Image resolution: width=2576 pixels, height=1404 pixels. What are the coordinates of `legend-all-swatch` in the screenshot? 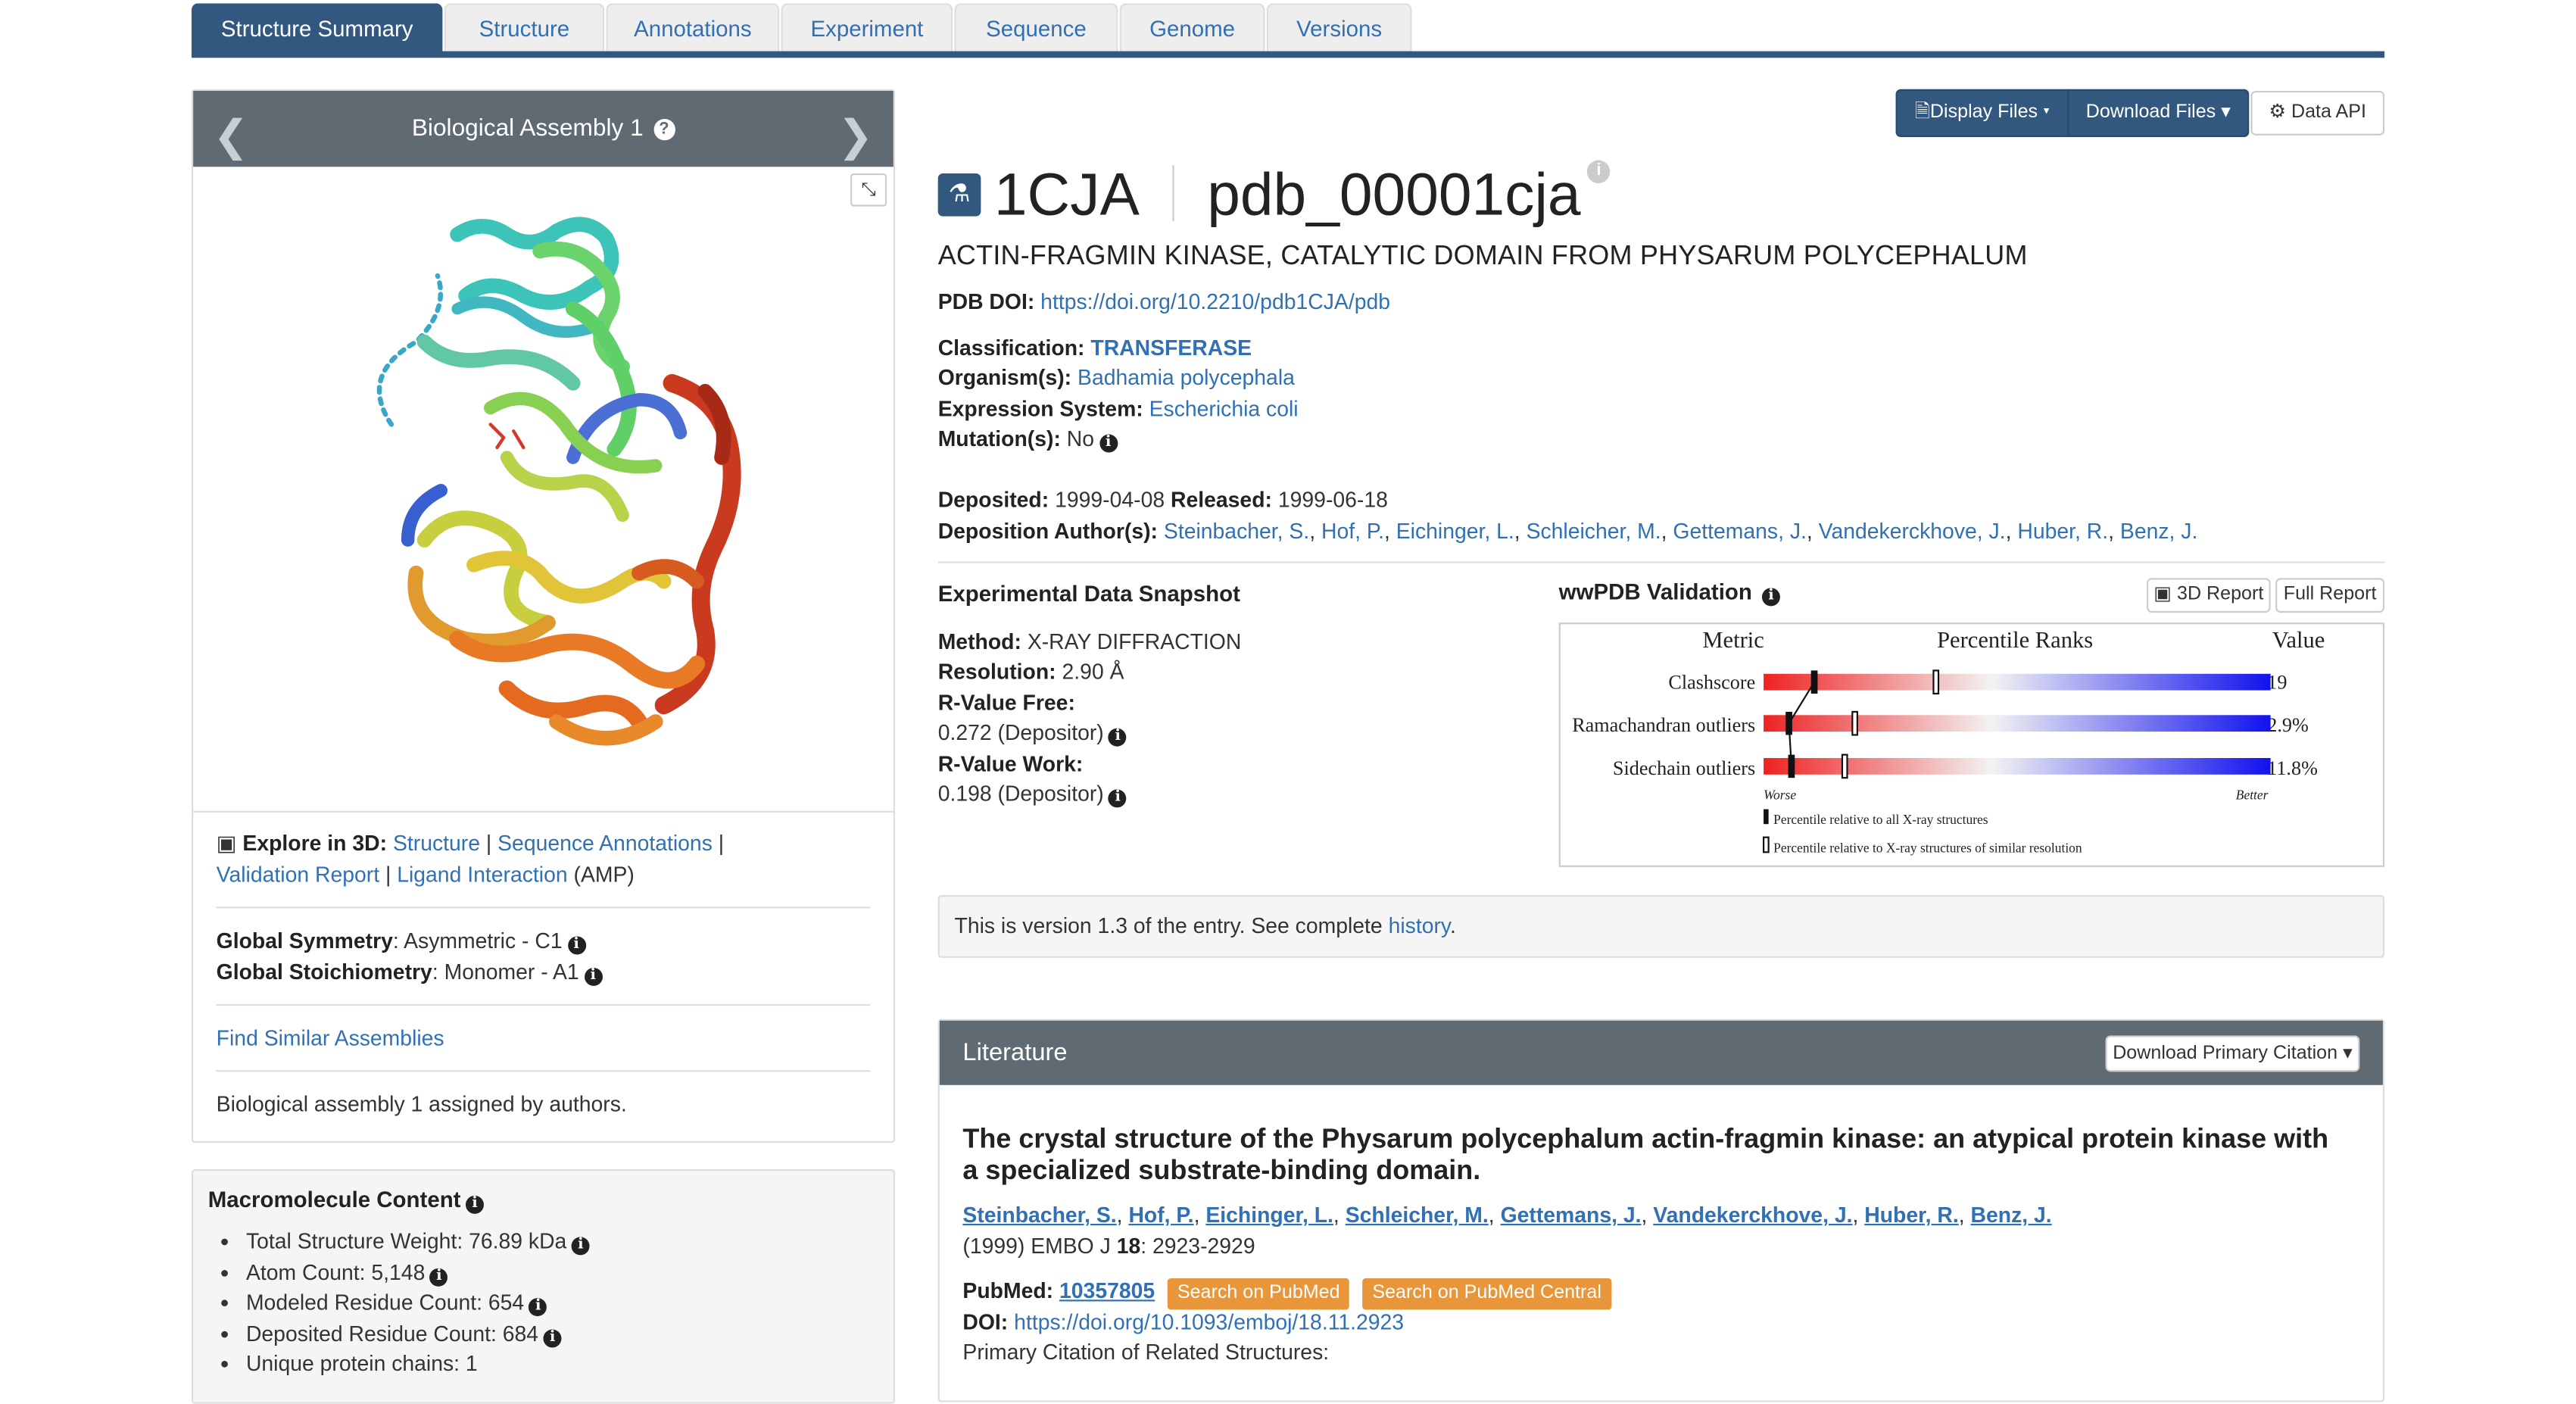 It's located at (1767, 817).